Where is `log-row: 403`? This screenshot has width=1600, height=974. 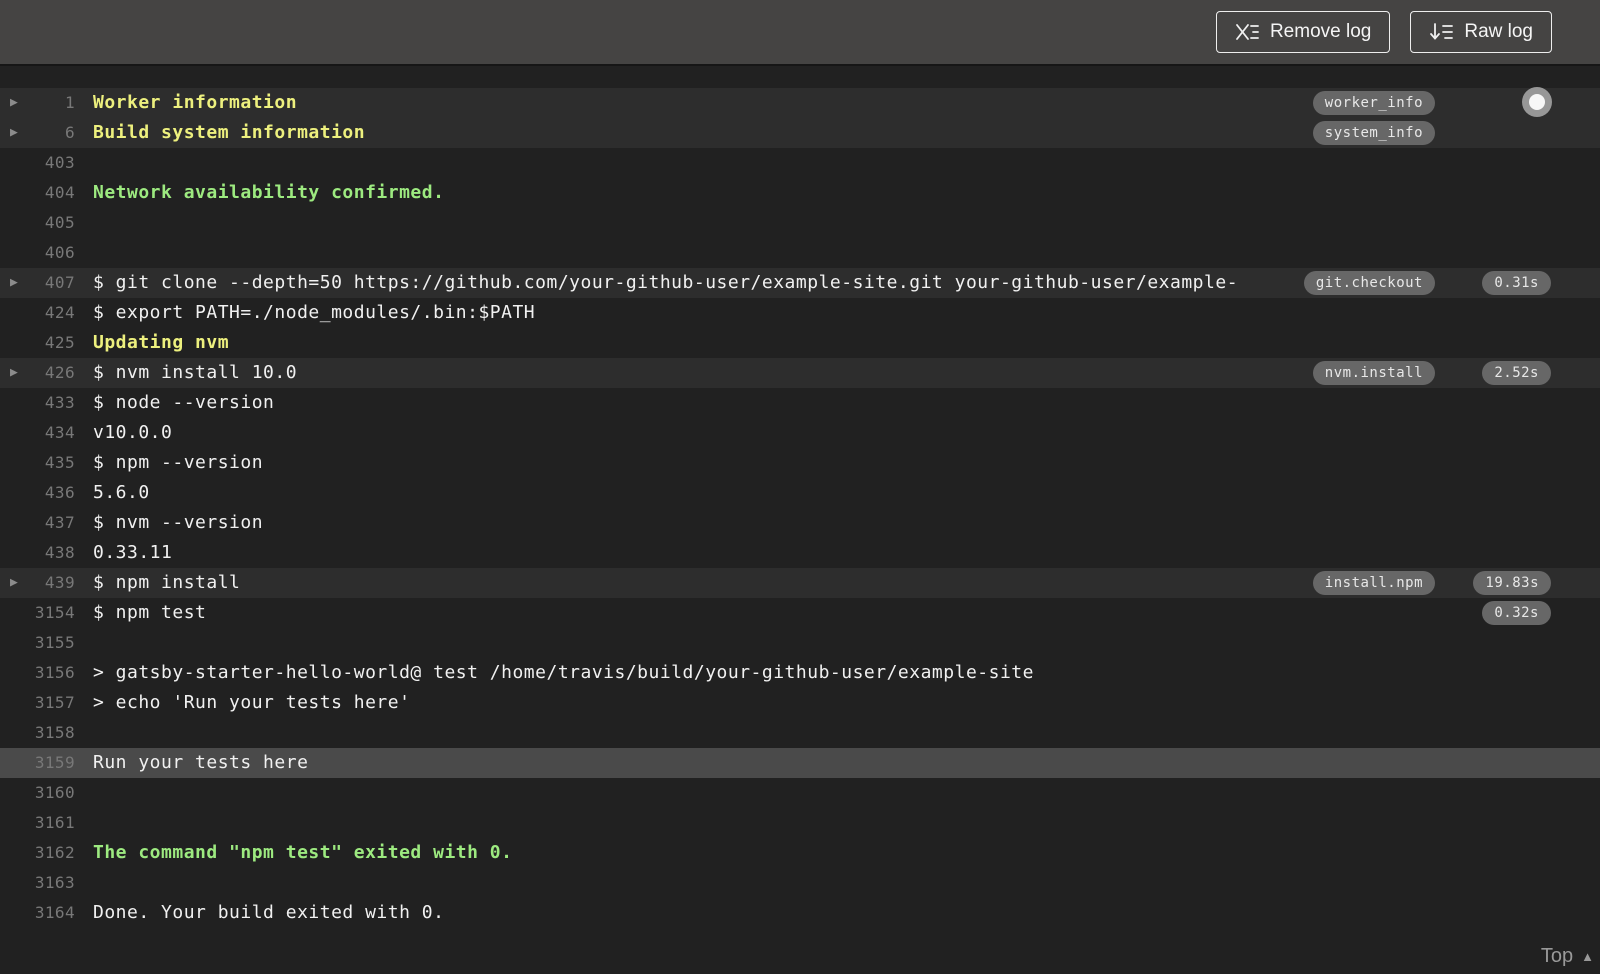
log-row: 403 is located at coordinates (800, 163).